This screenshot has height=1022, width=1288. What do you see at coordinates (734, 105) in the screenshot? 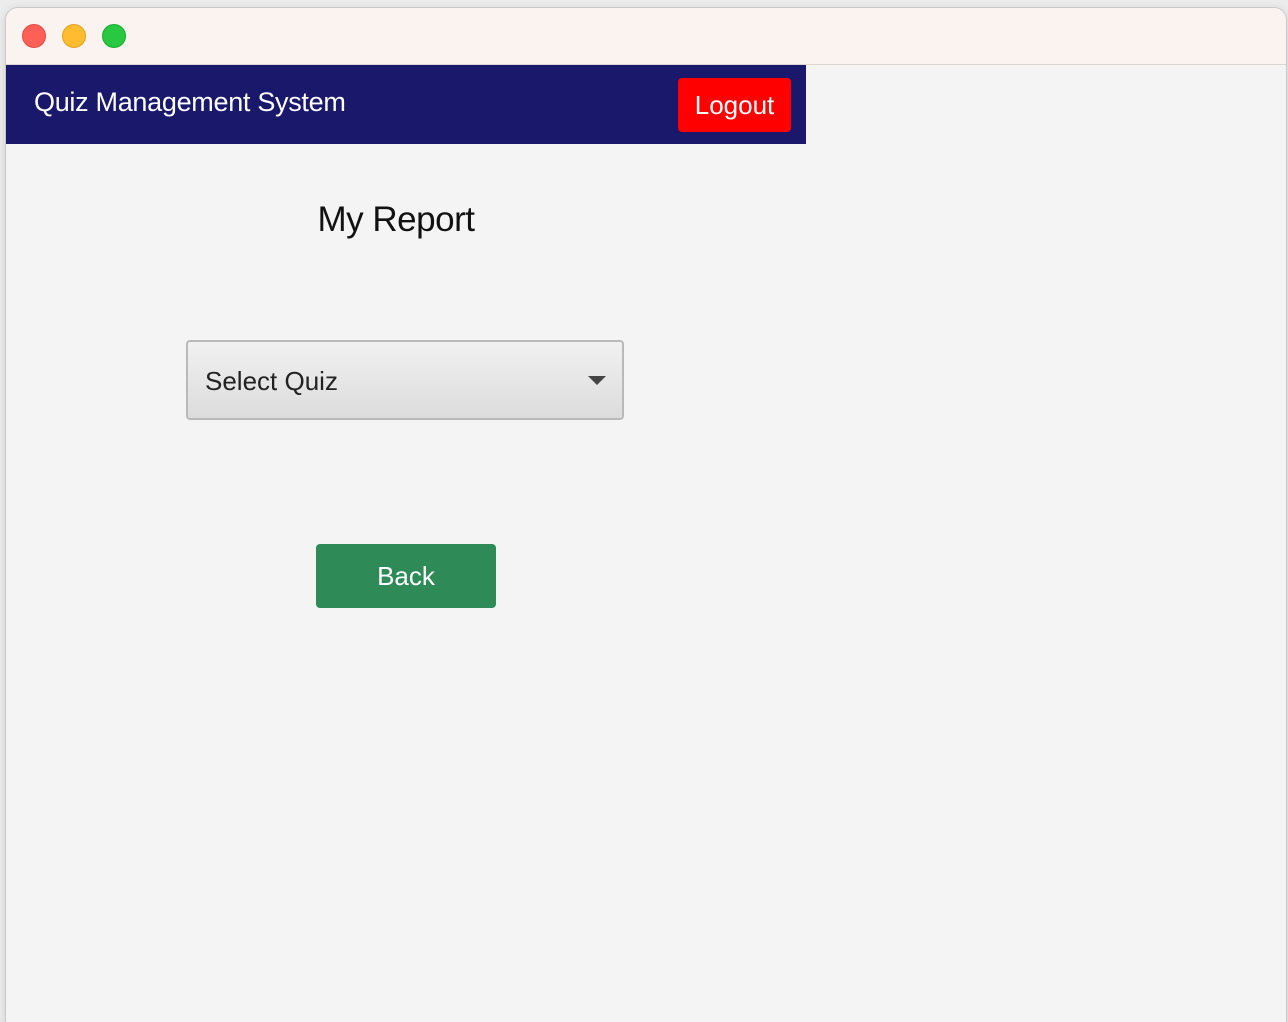
I see `logout-button: Logout` at bounding box center [734, 105].